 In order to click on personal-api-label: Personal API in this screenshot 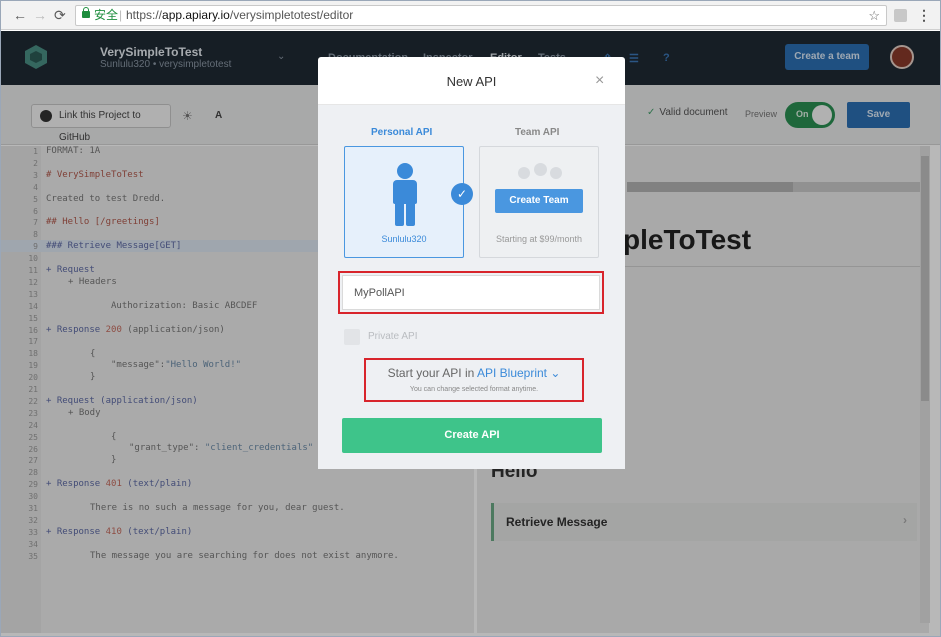, I will do `click(402, 132)`.